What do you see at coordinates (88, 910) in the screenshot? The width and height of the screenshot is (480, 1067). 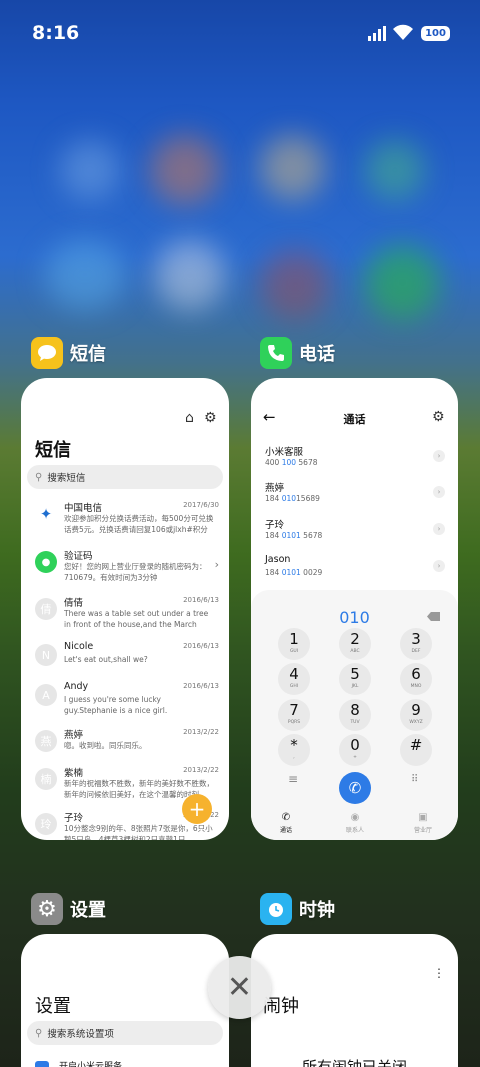 I see `app-name-settings: 设置` at bounding box center [88, 910].